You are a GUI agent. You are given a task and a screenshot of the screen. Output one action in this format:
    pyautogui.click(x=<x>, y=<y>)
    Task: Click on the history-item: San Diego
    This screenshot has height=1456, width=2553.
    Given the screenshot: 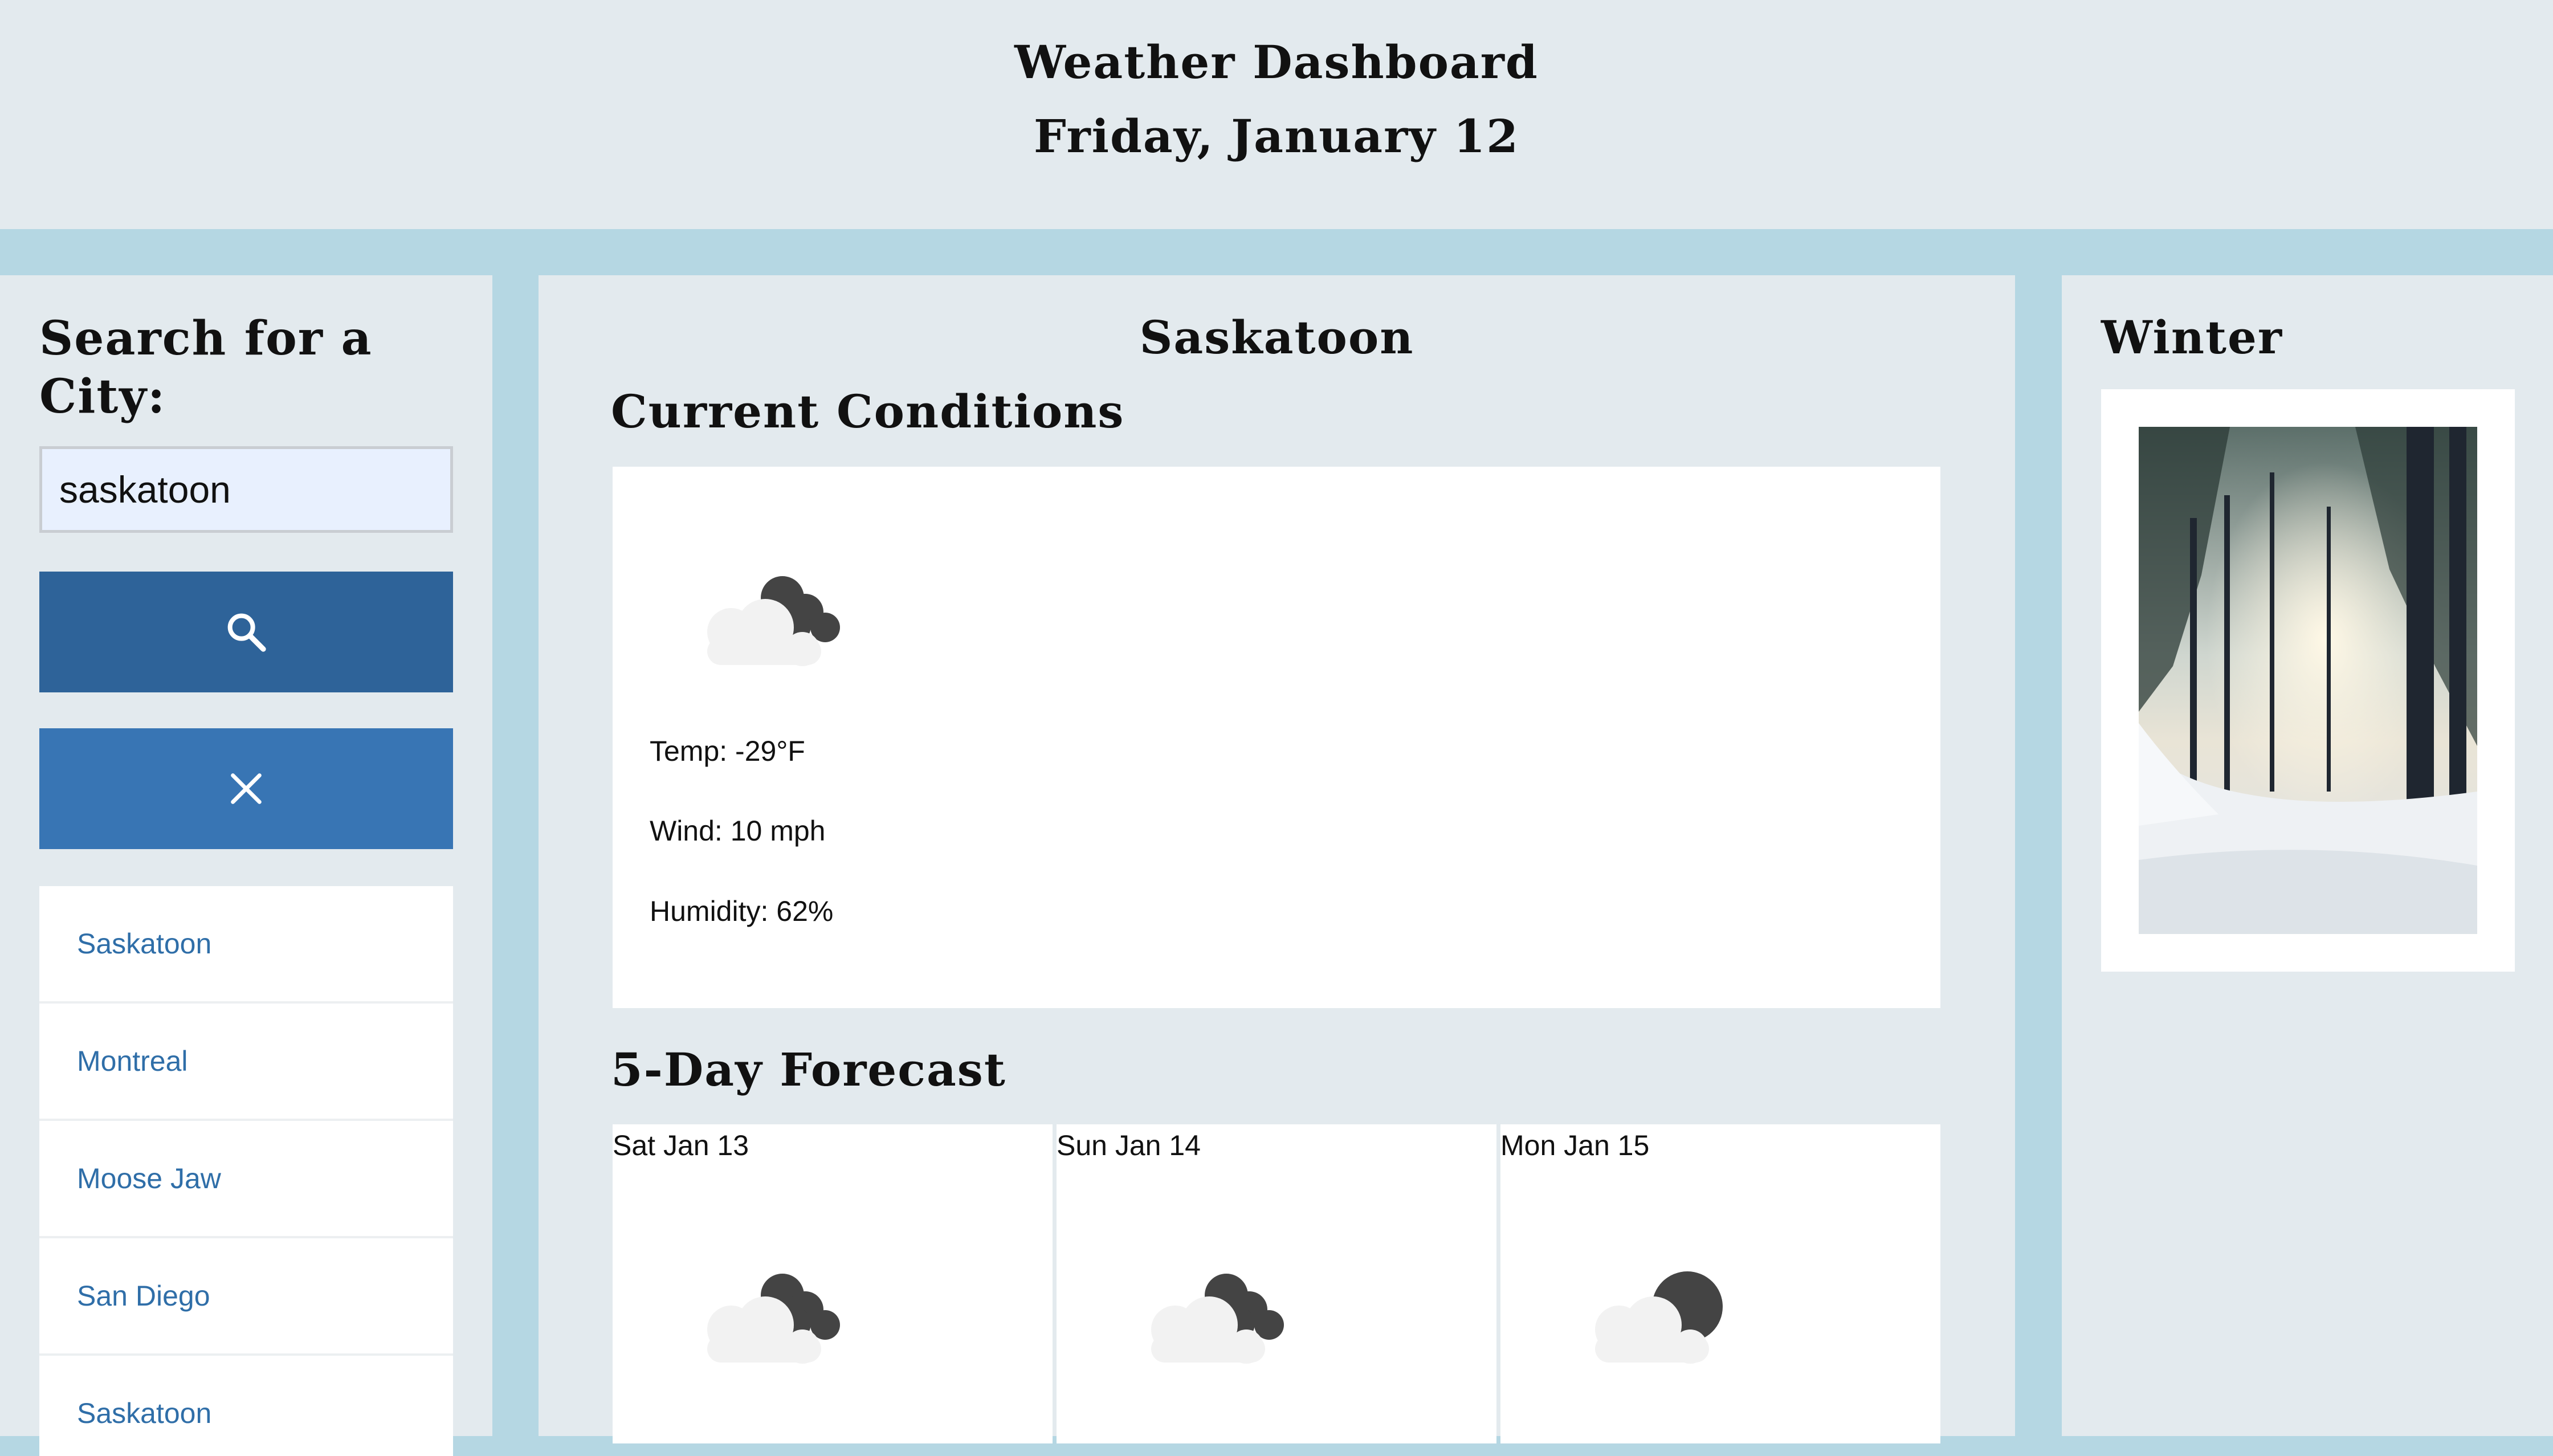 What is the action you would take?
    pyautogui.click(x=246, y=1297)
    